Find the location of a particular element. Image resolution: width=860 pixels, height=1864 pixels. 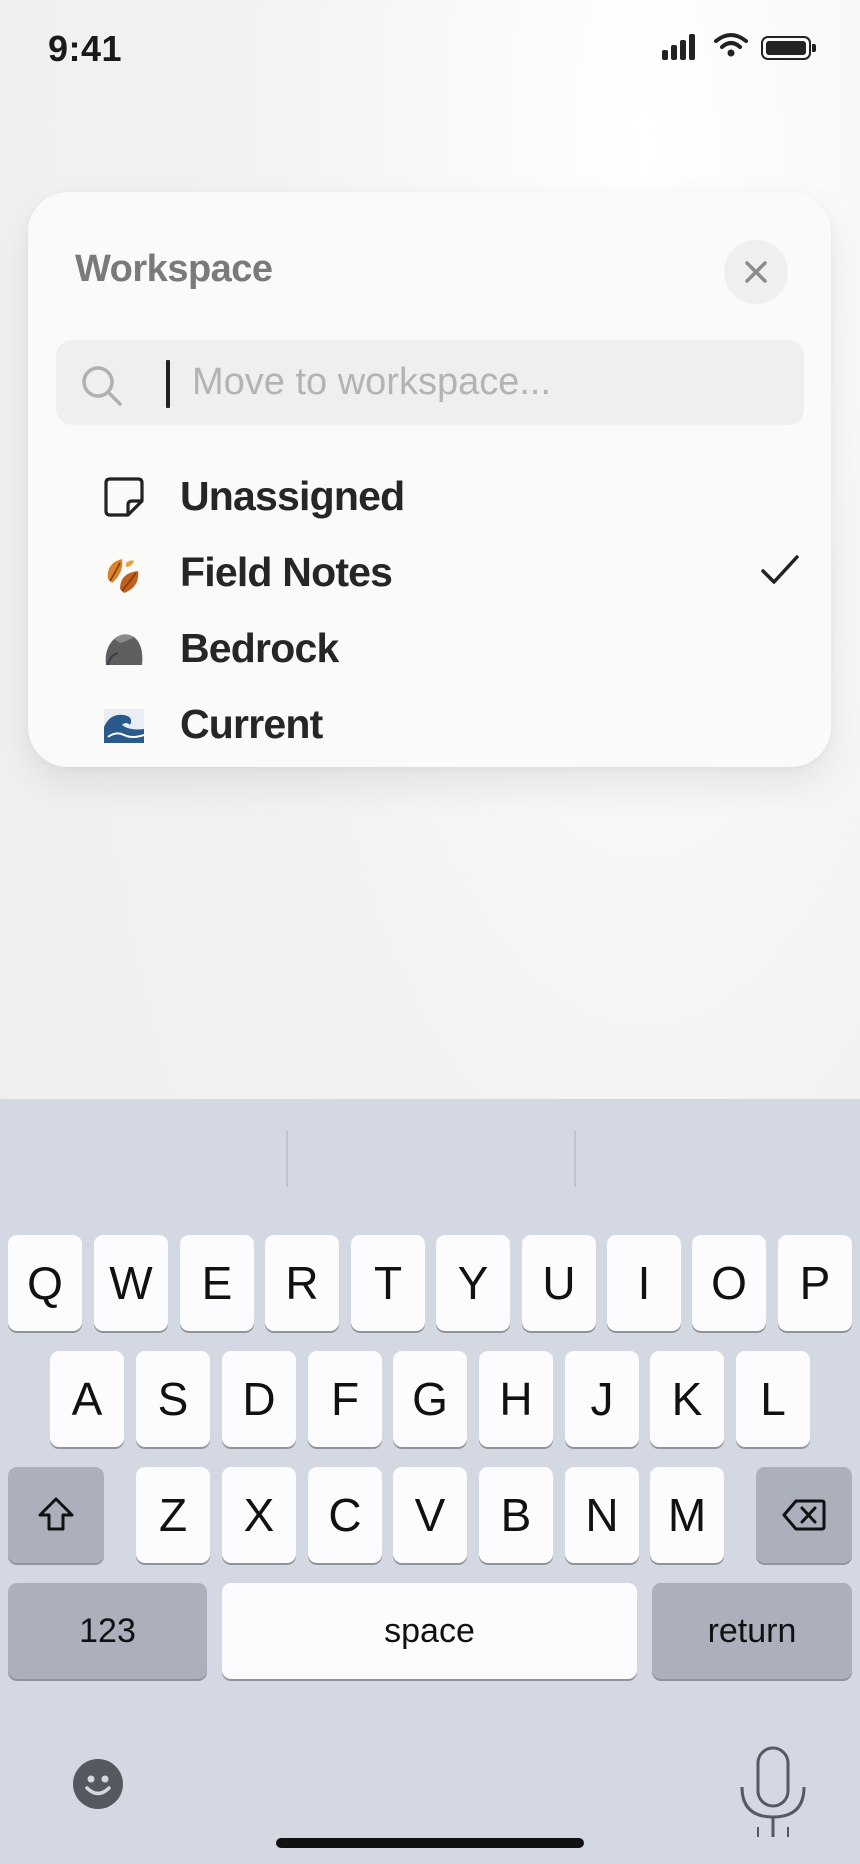

key-y: Y is located at coordinates (473, 1283).